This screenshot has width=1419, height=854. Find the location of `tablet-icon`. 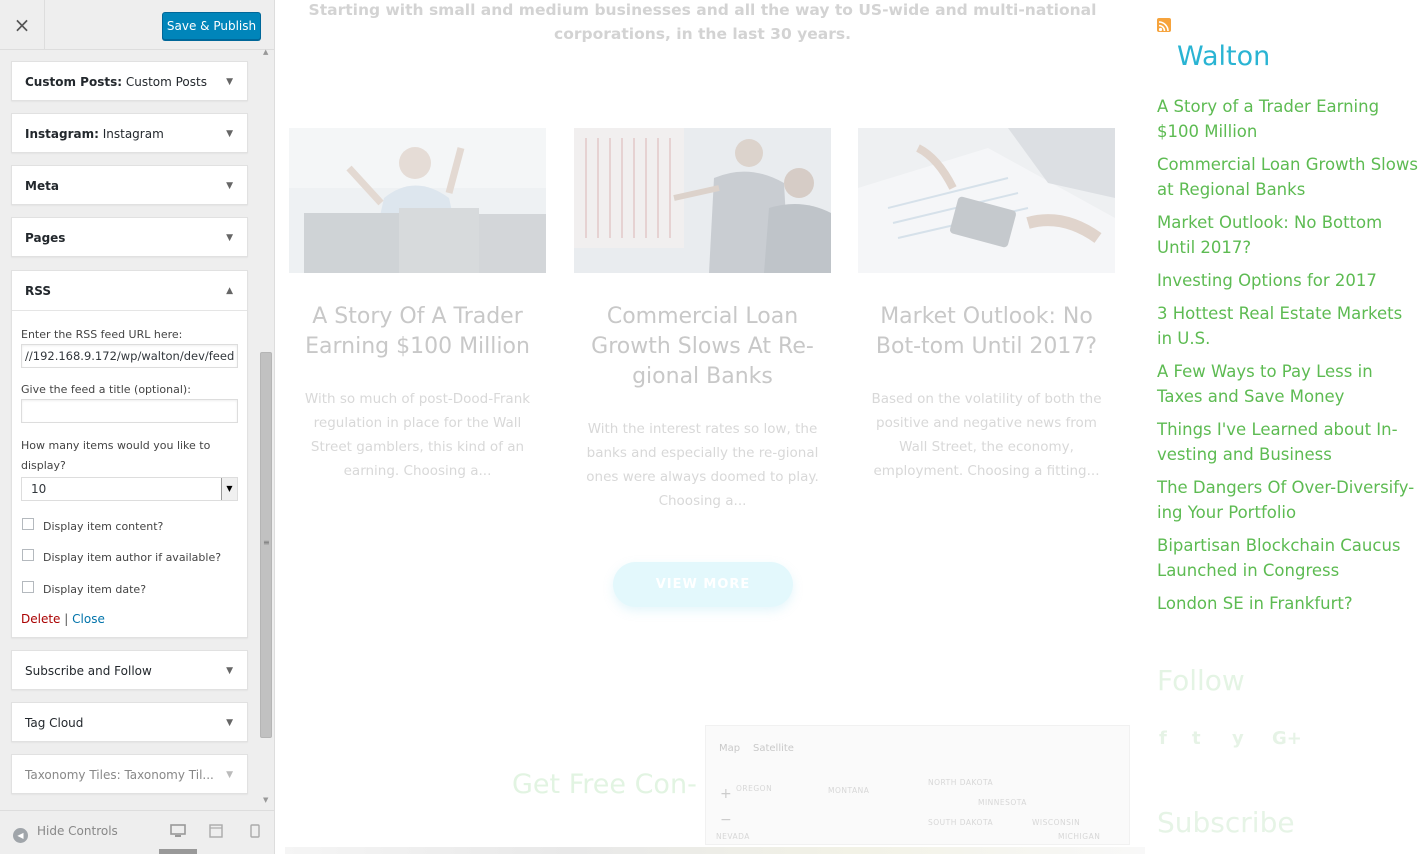

tablet-icon is located at coordinates (216, 831).